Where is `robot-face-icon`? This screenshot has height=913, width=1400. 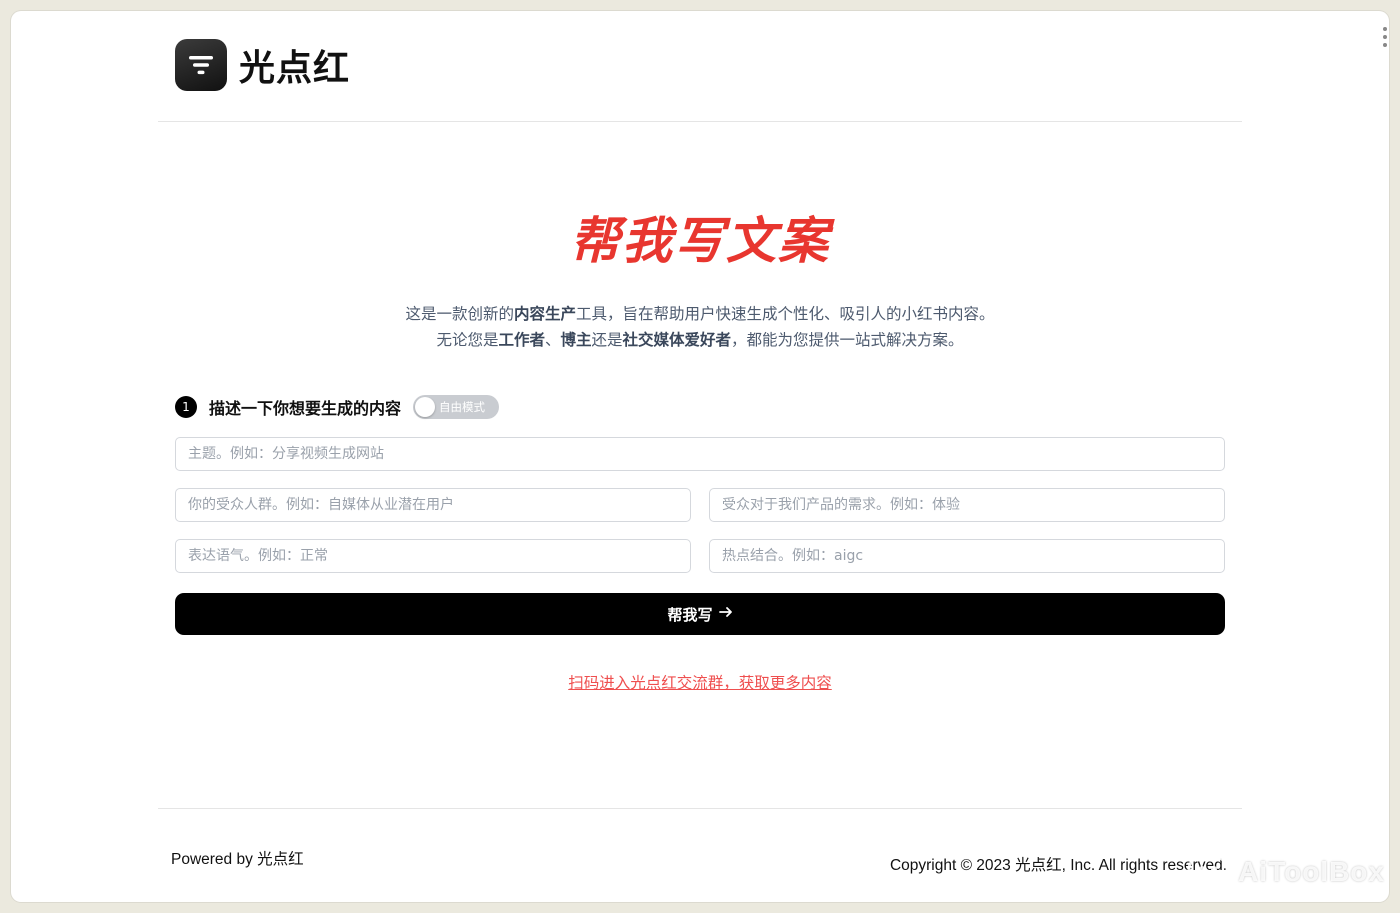 robot-face-icon is located at coordinates (1208, 871).